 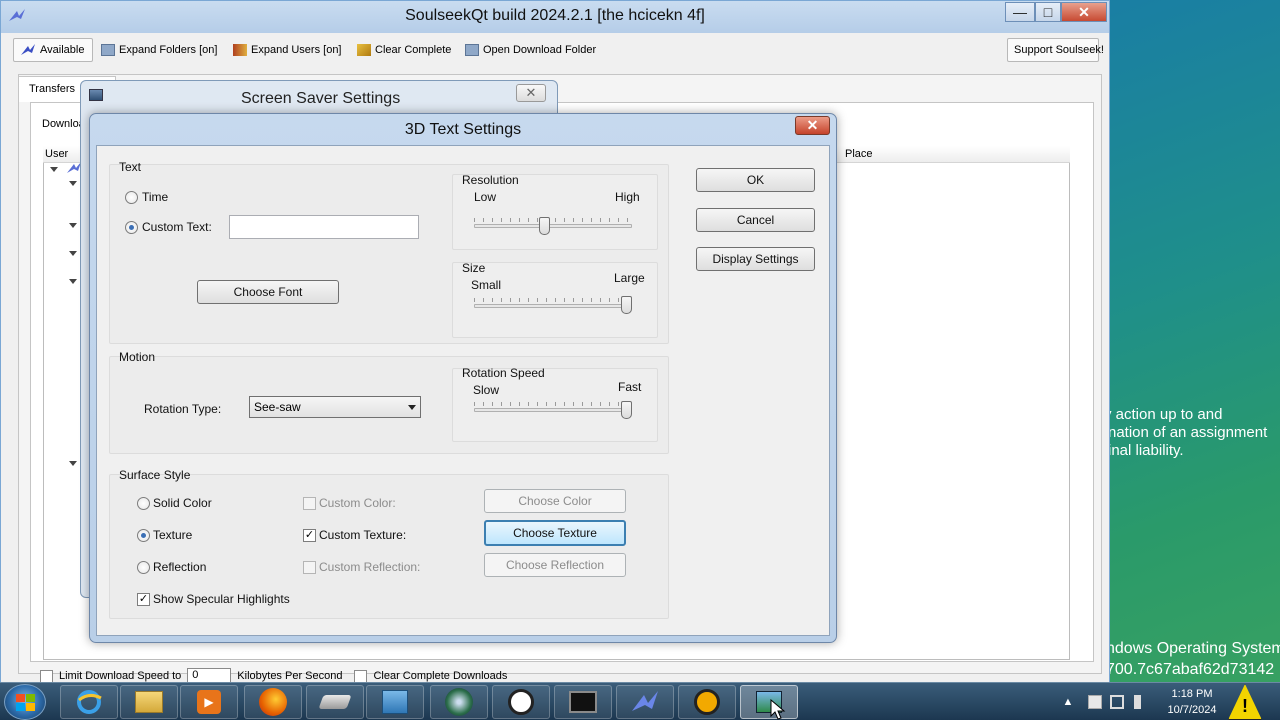 I want to click on kbps-label: Kilobytes Per Second, so click(x=290, y=676).